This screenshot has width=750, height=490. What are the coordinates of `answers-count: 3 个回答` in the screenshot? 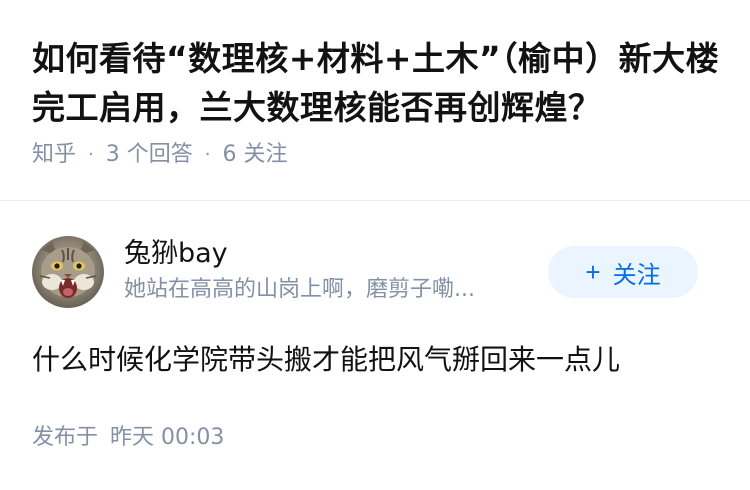 It's located at (149, 155).